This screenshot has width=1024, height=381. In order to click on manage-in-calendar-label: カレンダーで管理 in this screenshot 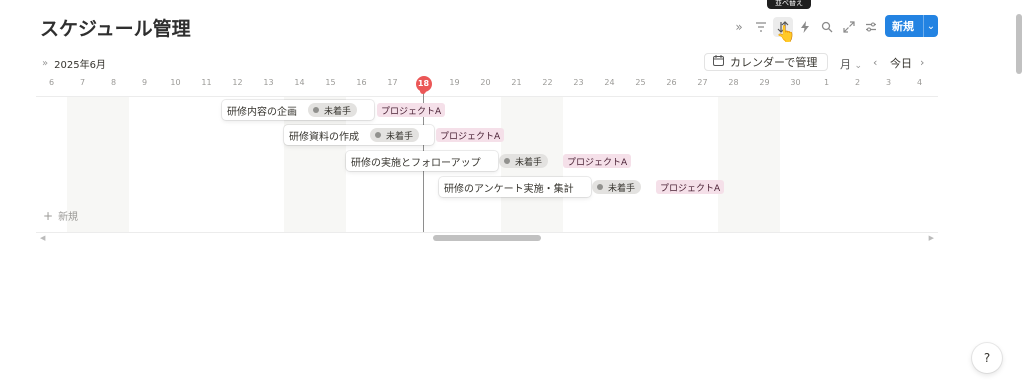, I will do `click(774, 62)`.